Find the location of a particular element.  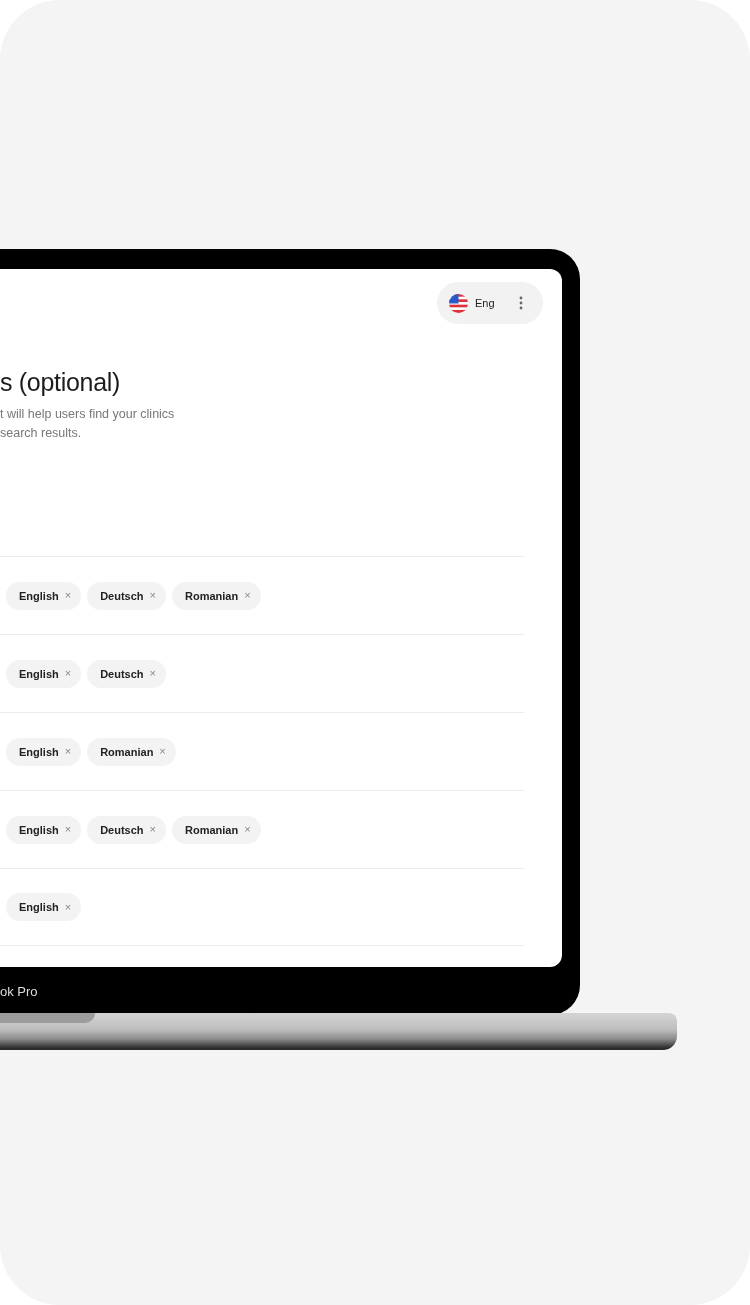

language-selector: Eng is located at coordinates (490, 303).